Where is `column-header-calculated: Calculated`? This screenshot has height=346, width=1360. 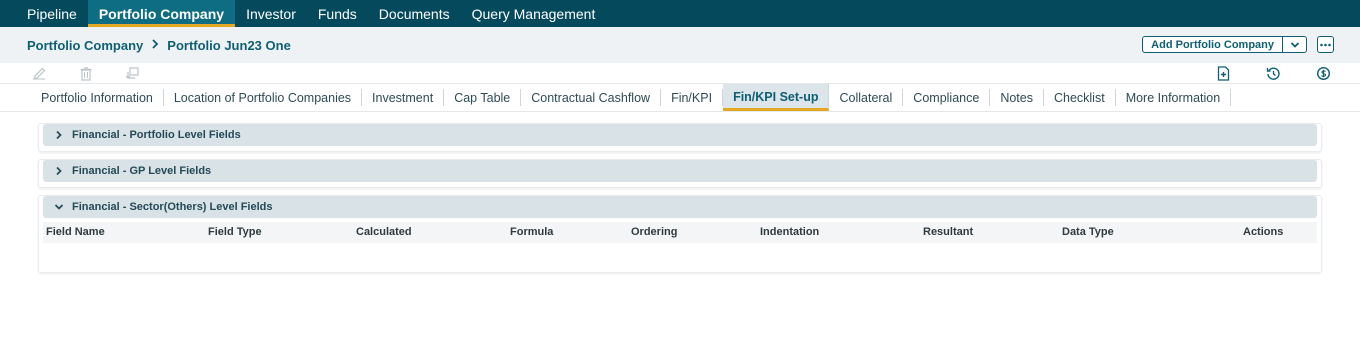 column-header-calculated: Calculated is located at coordinates (384, 232).